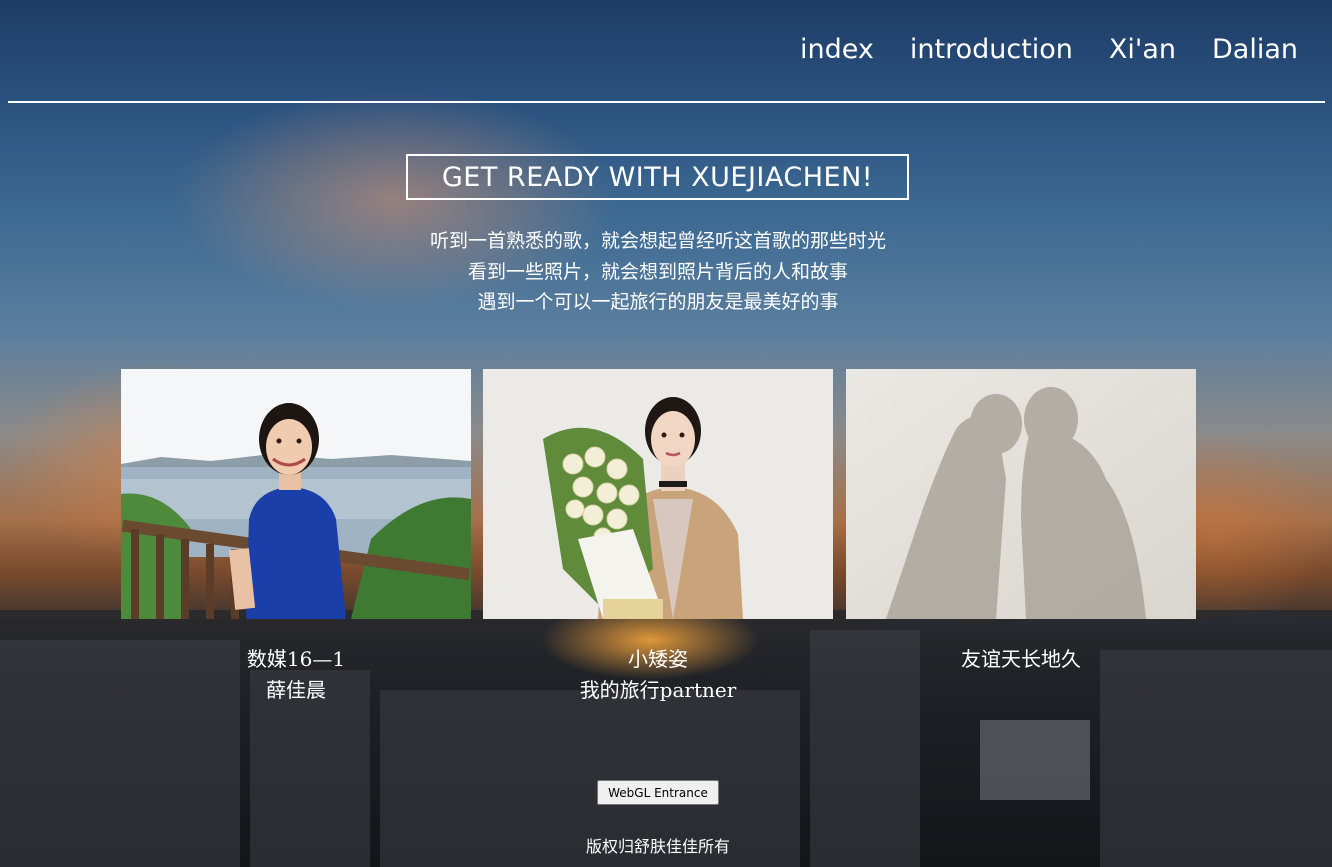  Describe the element at coordinates (296, 690) in the screenshot. I see `caption-line: 薛佳晨` at that location.